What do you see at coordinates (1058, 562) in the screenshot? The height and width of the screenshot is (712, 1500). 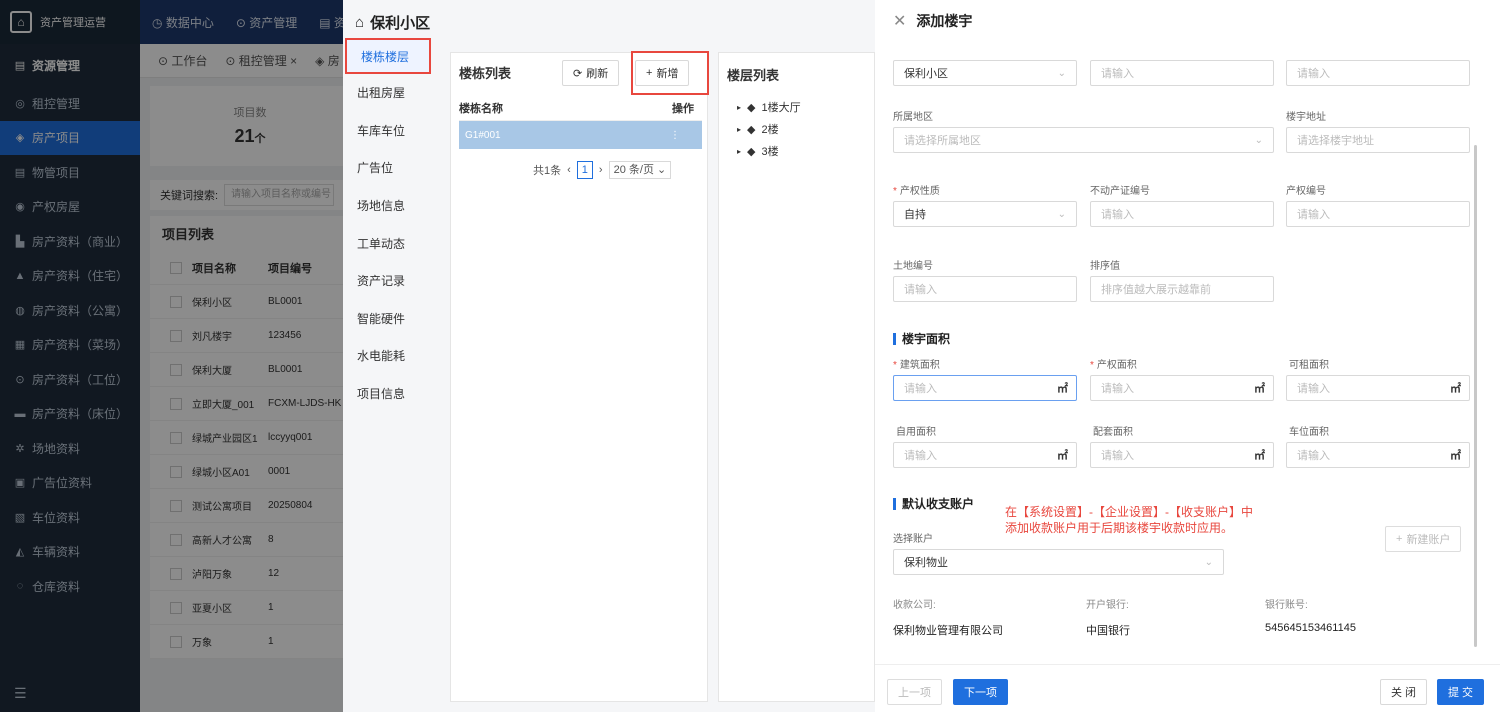 I see `account-select: 保利物业 ⌄` at bounding box center [1058, 562].